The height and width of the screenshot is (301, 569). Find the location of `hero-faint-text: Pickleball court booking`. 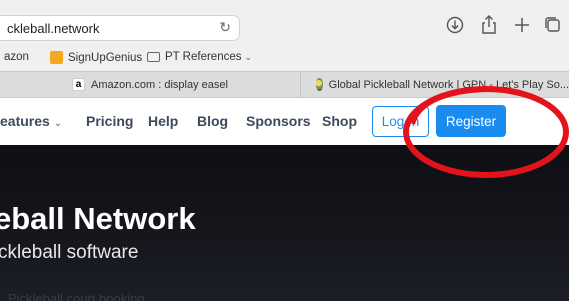

hero-faint-text: Pickleball court booking is located at coordinates (76, 296).